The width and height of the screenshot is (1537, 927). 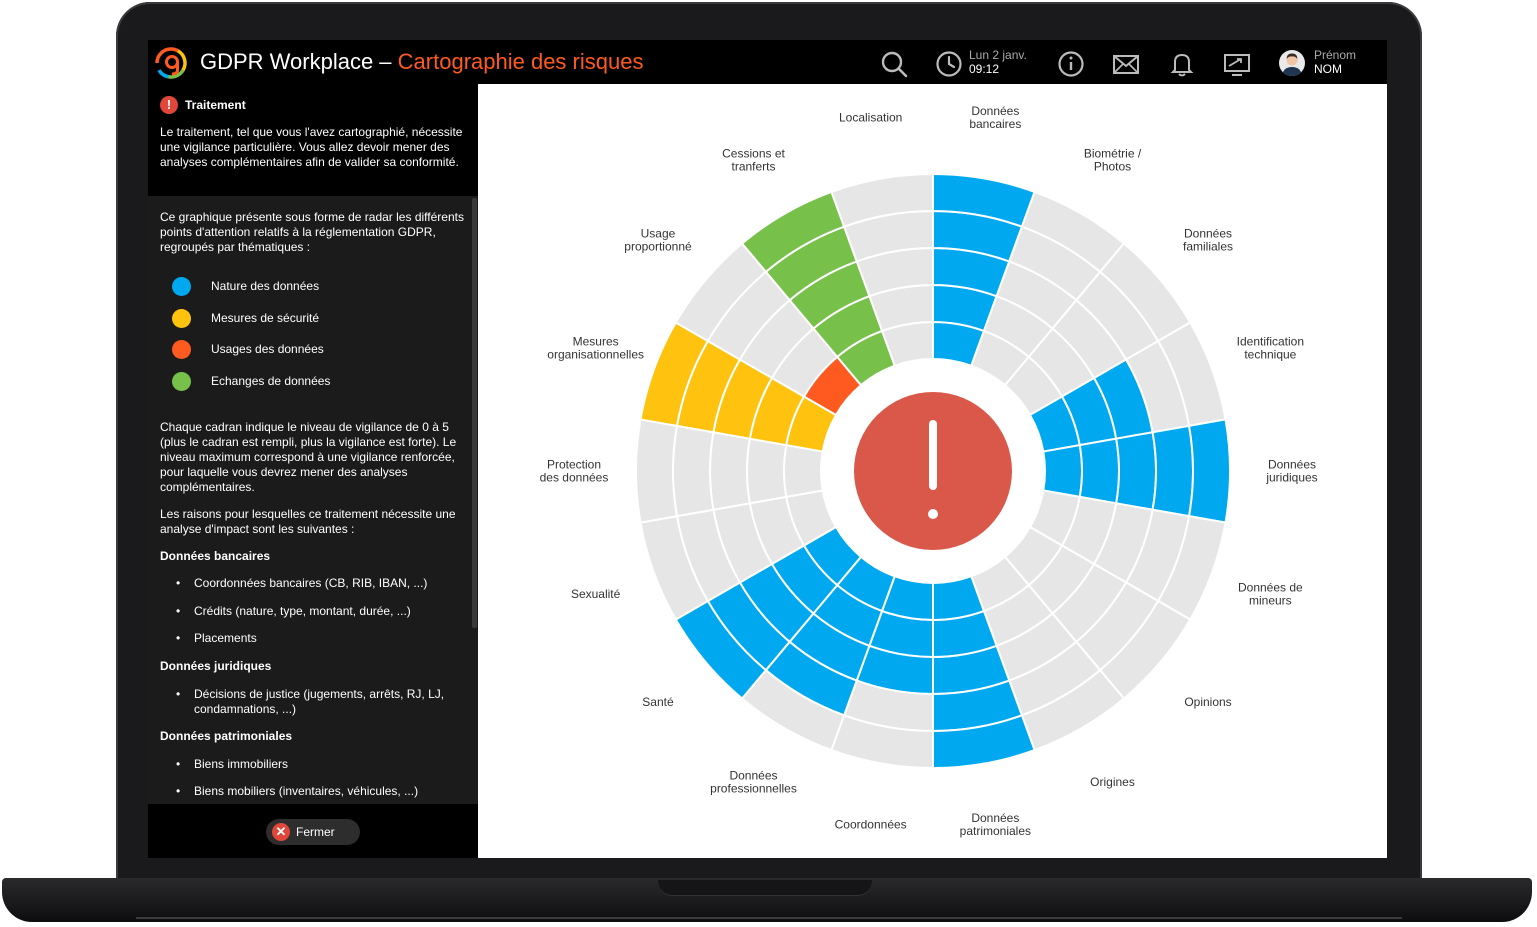 I want to click on sidebar-footer: ✕ Fermer, so click(x=313, y=831).